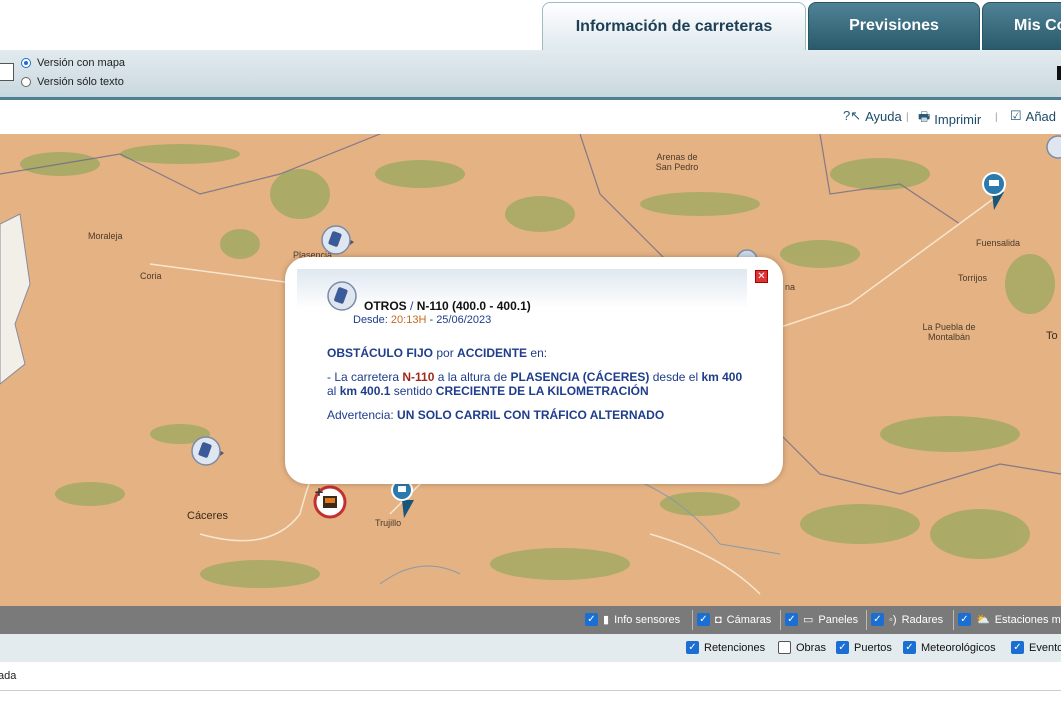 This screenshot has height=719, width=1061. I want to click on direction: CRECIENTE DE LA KILOMETRACIÓN, so click(542, 391).